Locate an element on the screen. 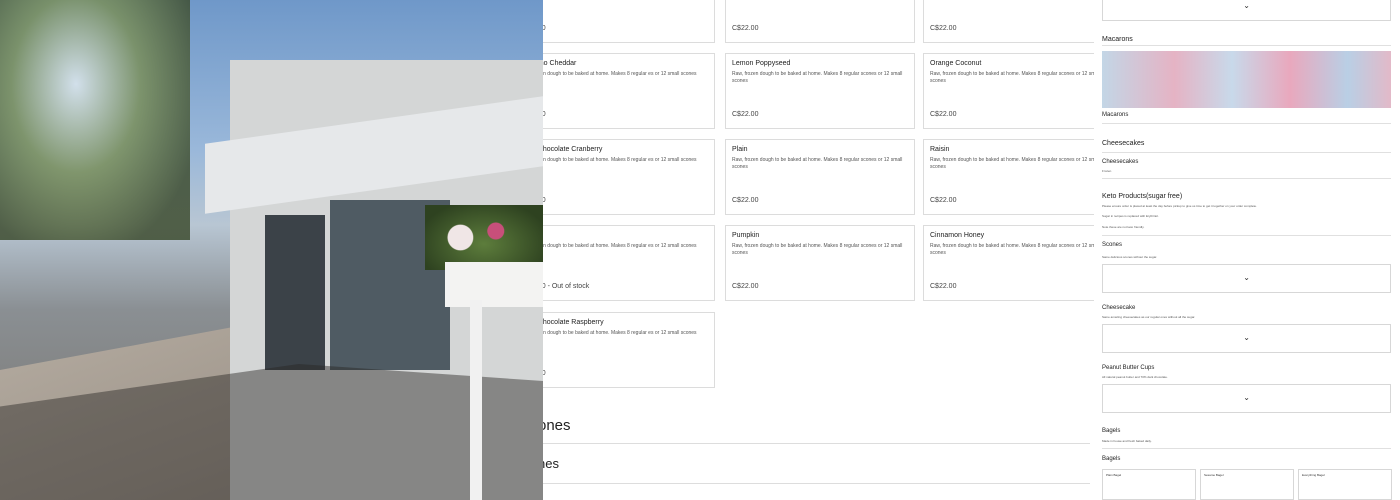 This screenshot has height=500, width=1400. section-title: Keto Products(sugar free) is located at coordinates (1142, 196).